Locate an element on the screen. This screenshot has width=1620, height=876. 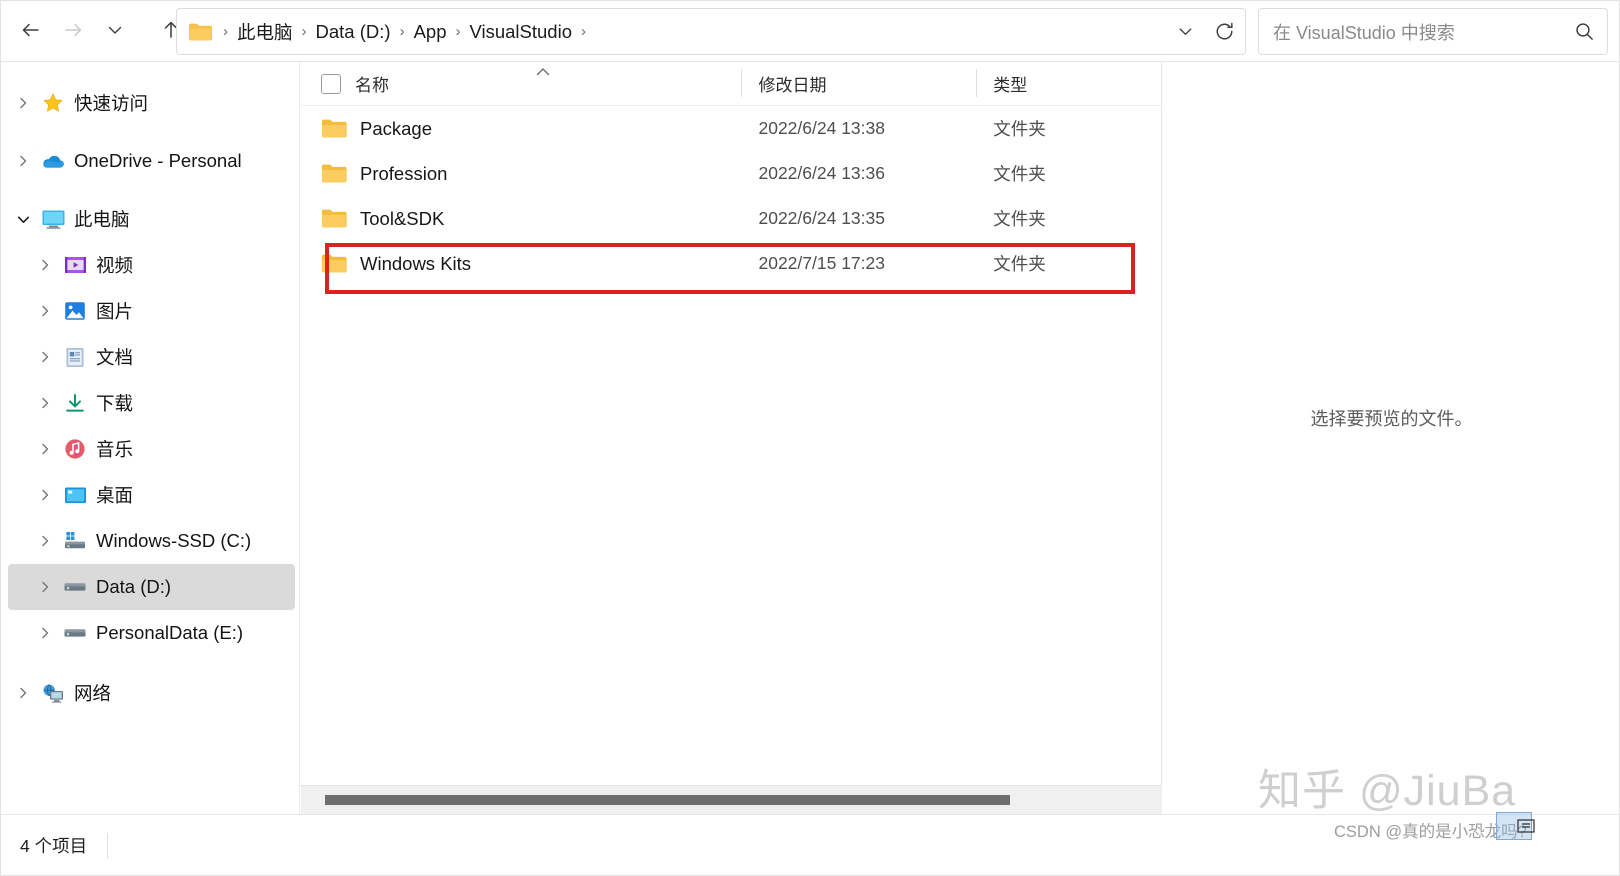
documents-icon is located at coordinates (75, 357).